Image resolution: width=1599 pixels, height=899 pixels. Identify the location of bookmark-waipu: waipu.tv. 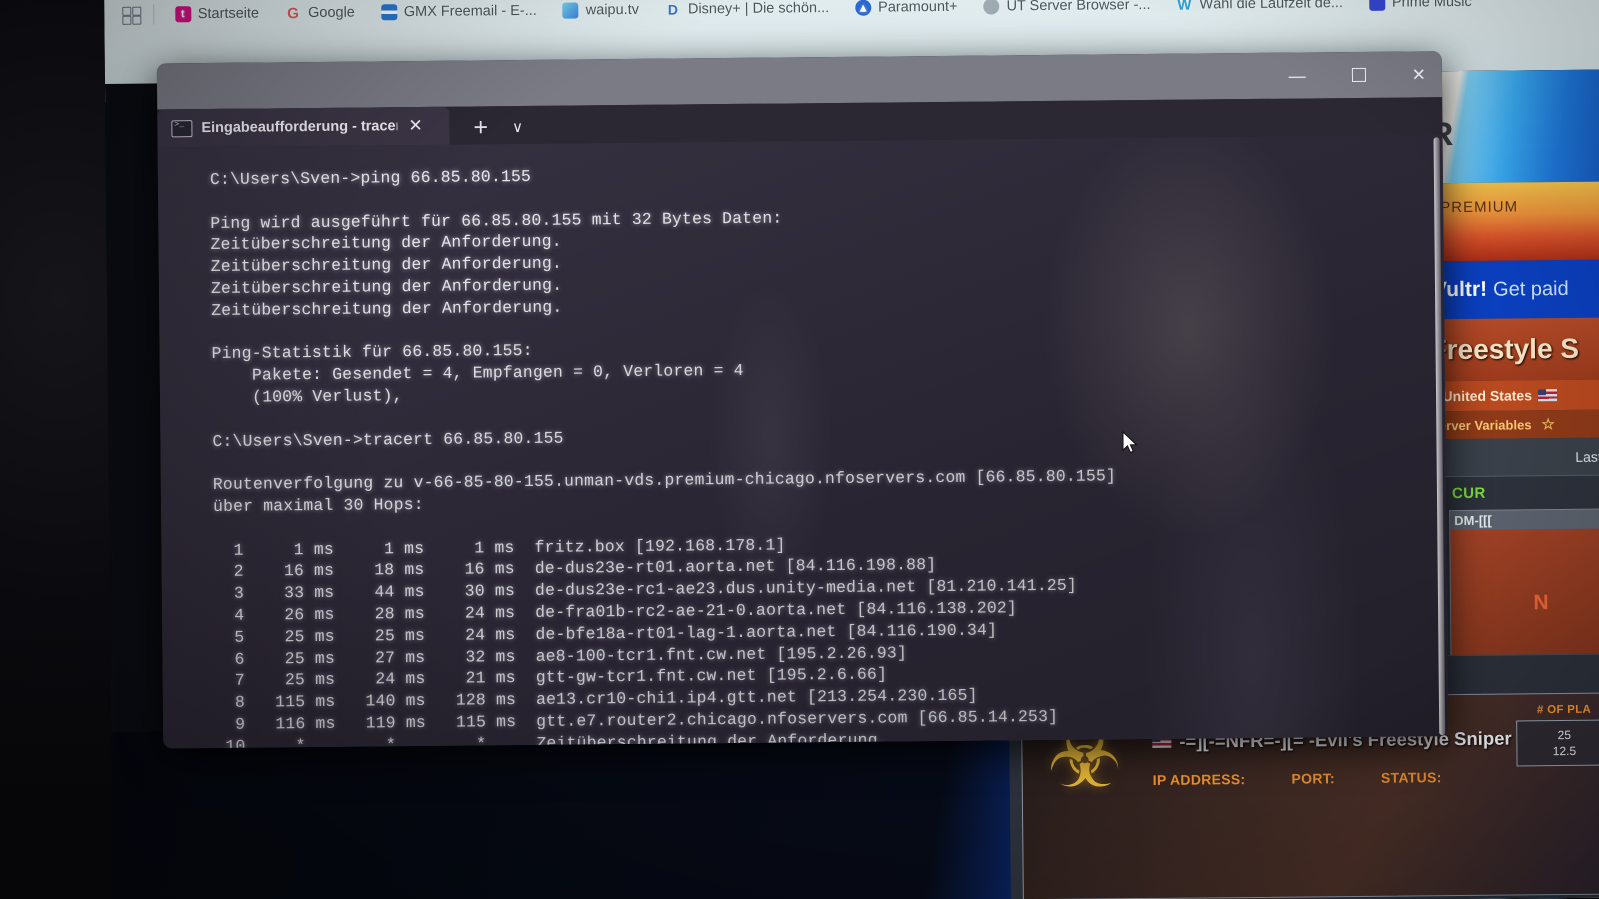
(601, 13).